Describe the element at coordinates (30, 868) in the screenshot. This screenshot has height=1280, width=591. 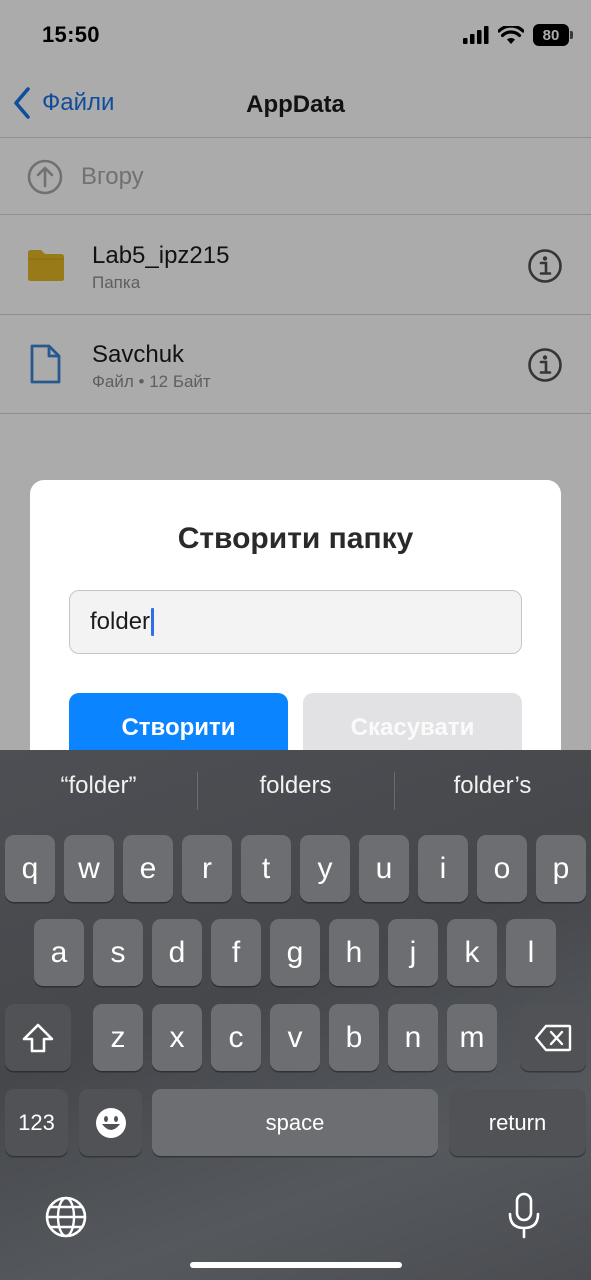
I see `key-q: q` at that location.